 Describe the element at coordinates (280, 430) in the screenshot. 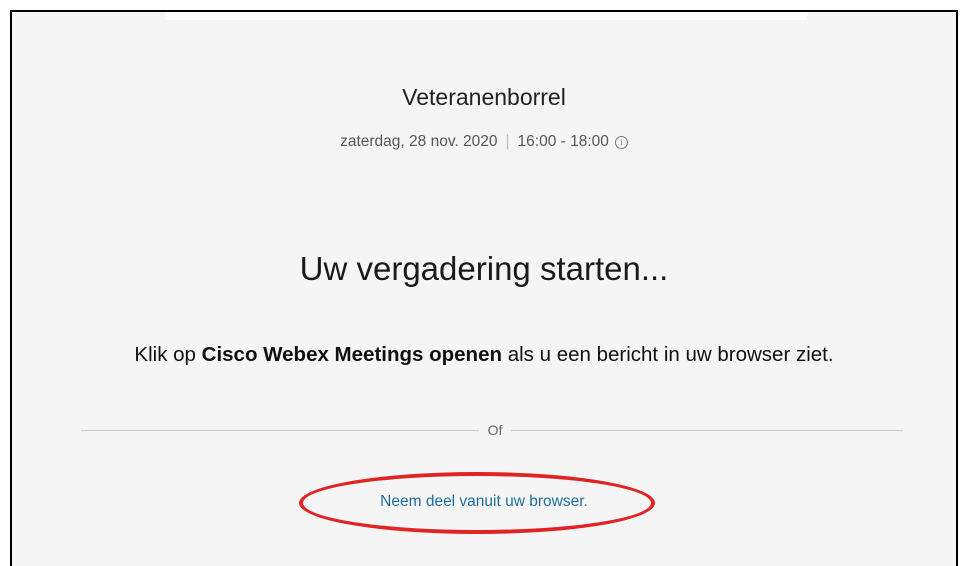

I see `divider-line-left` at that location.